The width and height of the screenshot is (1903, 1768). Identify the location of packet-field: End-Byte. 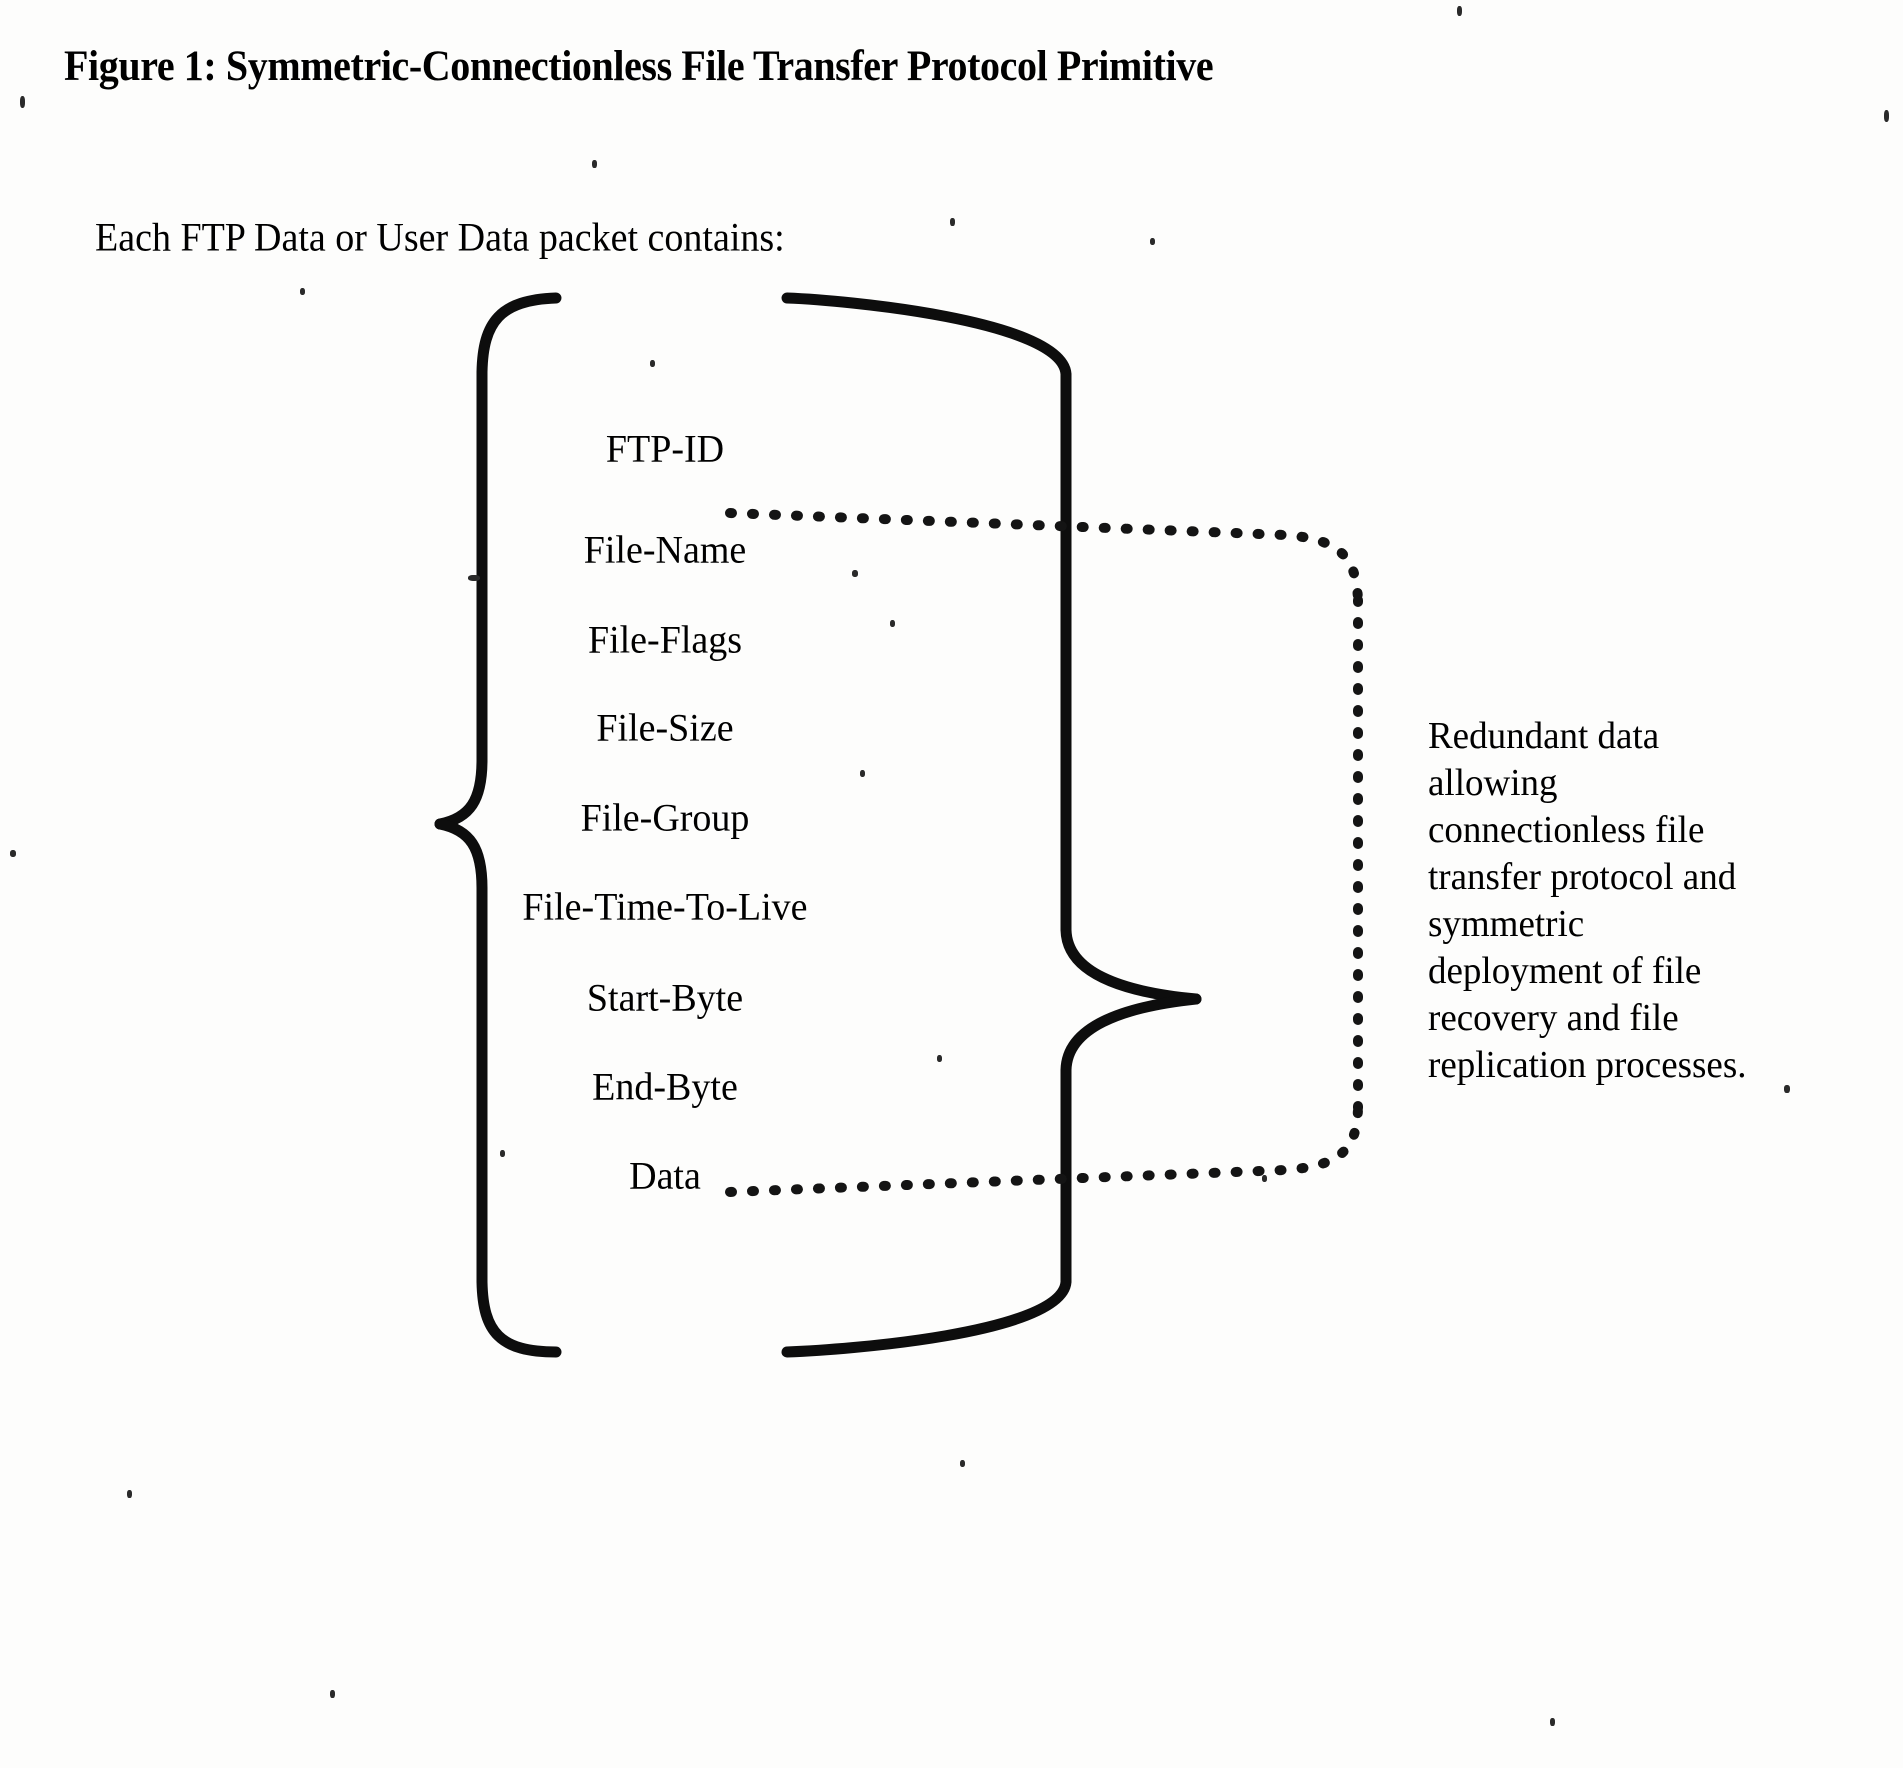
(665, 1087).